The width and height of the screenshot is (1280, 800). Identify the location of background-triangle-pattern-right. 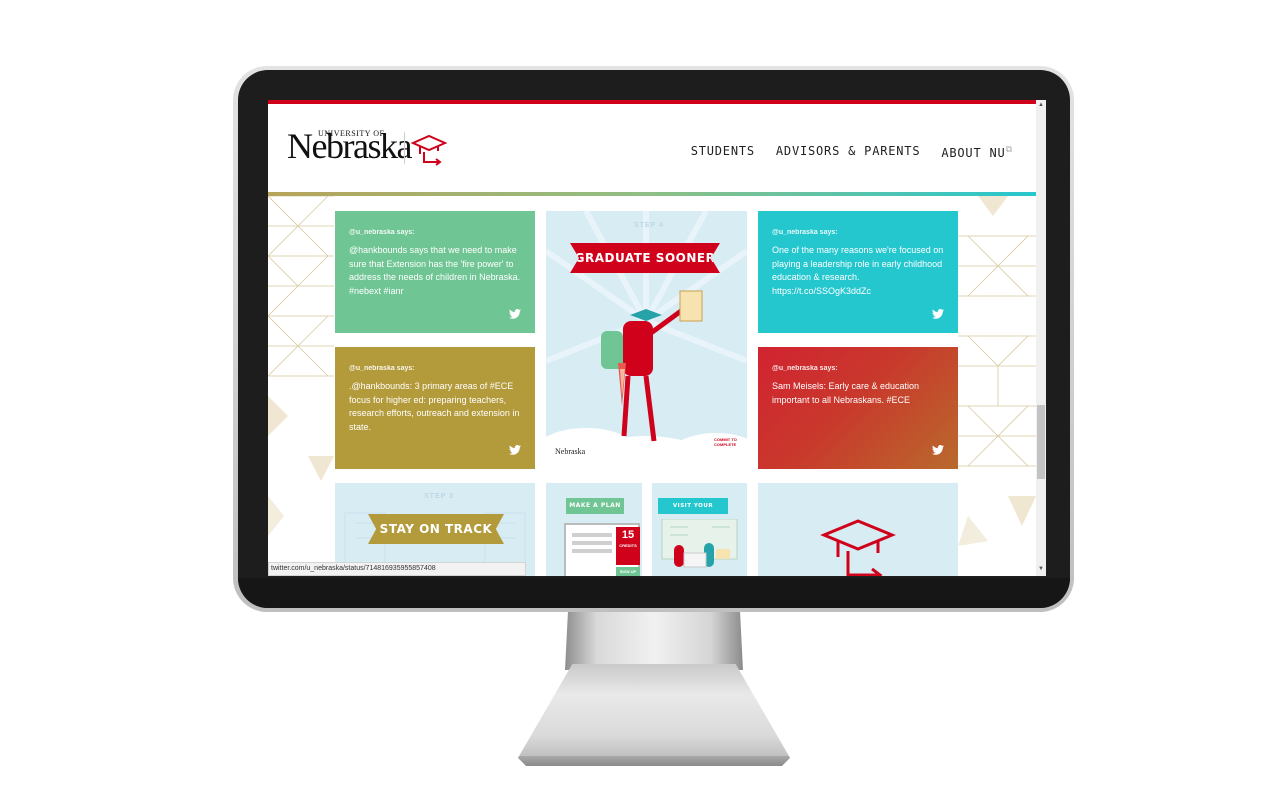
(997, 371).